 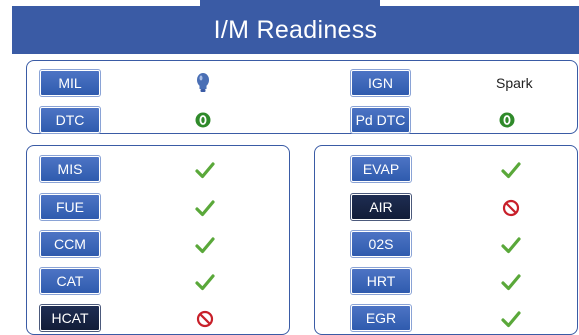 I want to click on page-title: I/M Readiness, so click(x=295, y=29).